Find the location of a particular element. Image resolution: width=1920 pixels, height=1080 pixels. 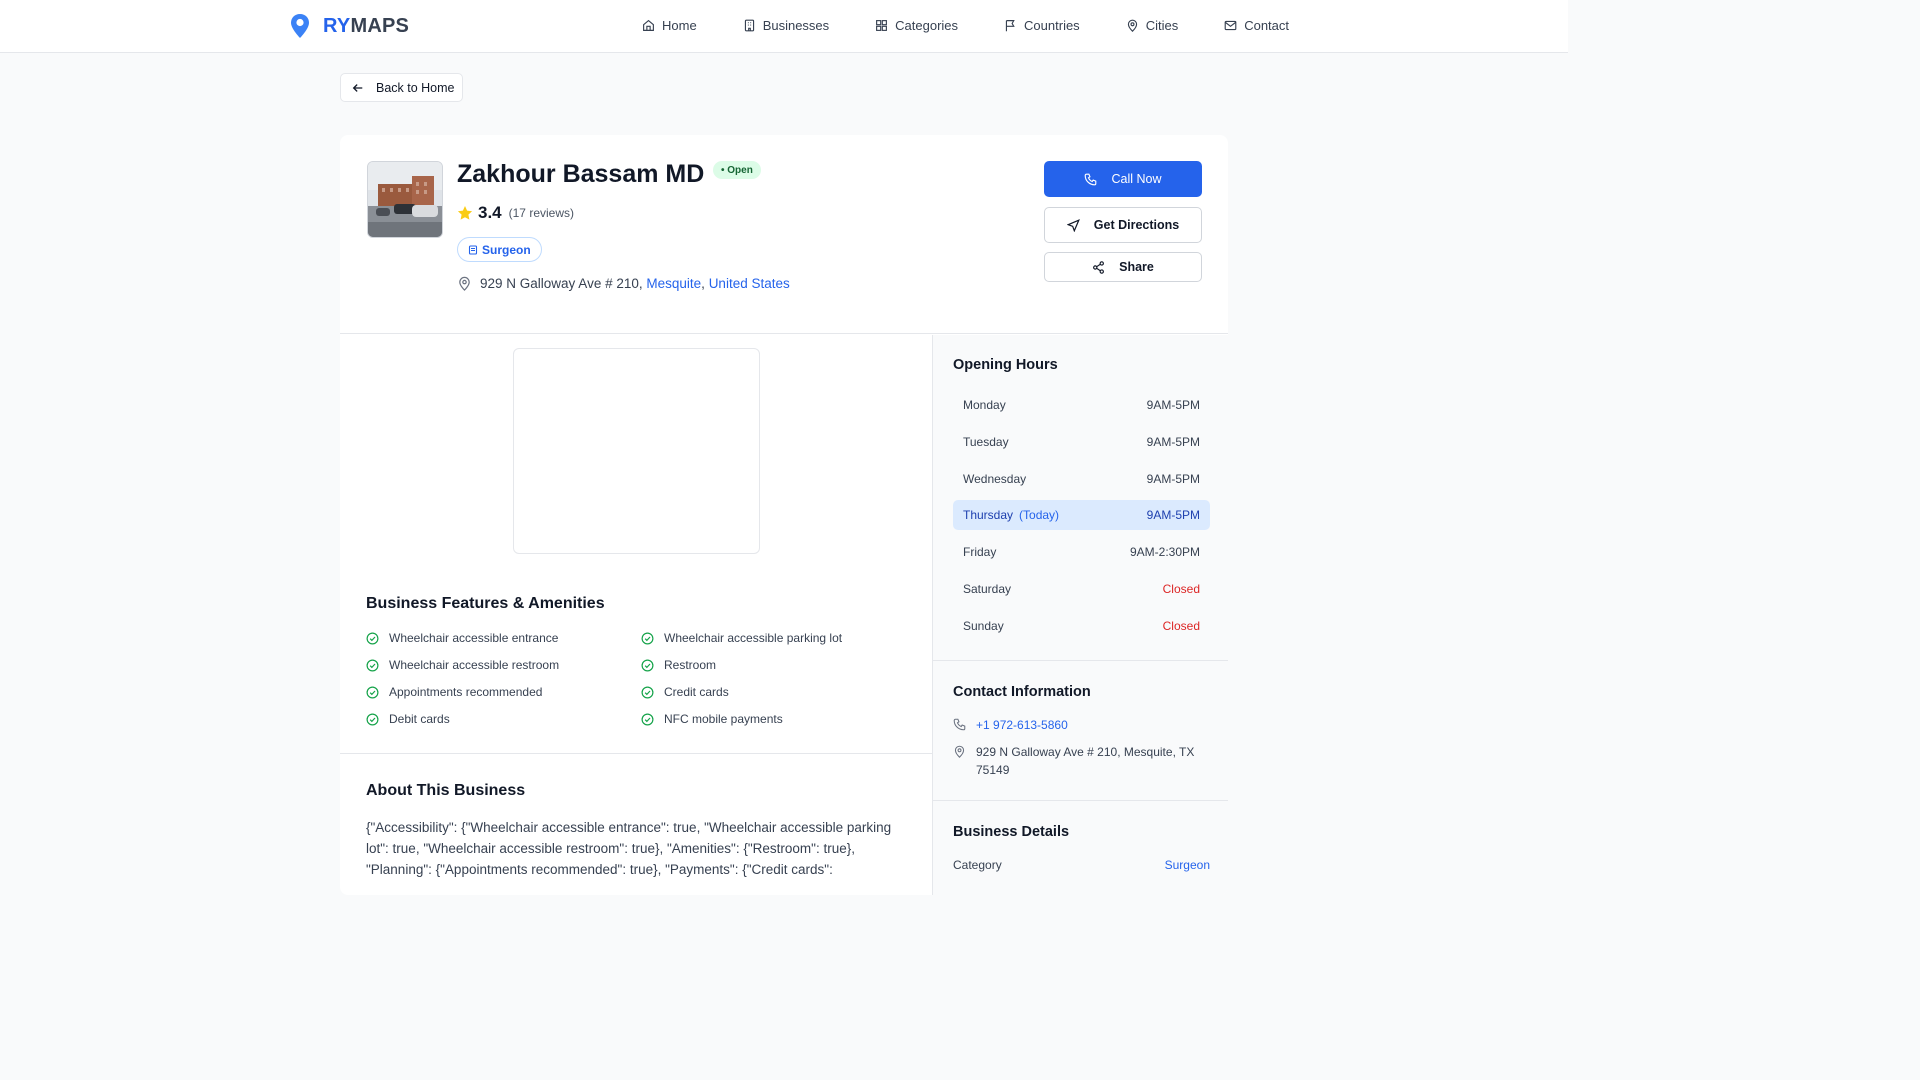

nav-countries-label: Countries is located at coordinates (1052, 25).